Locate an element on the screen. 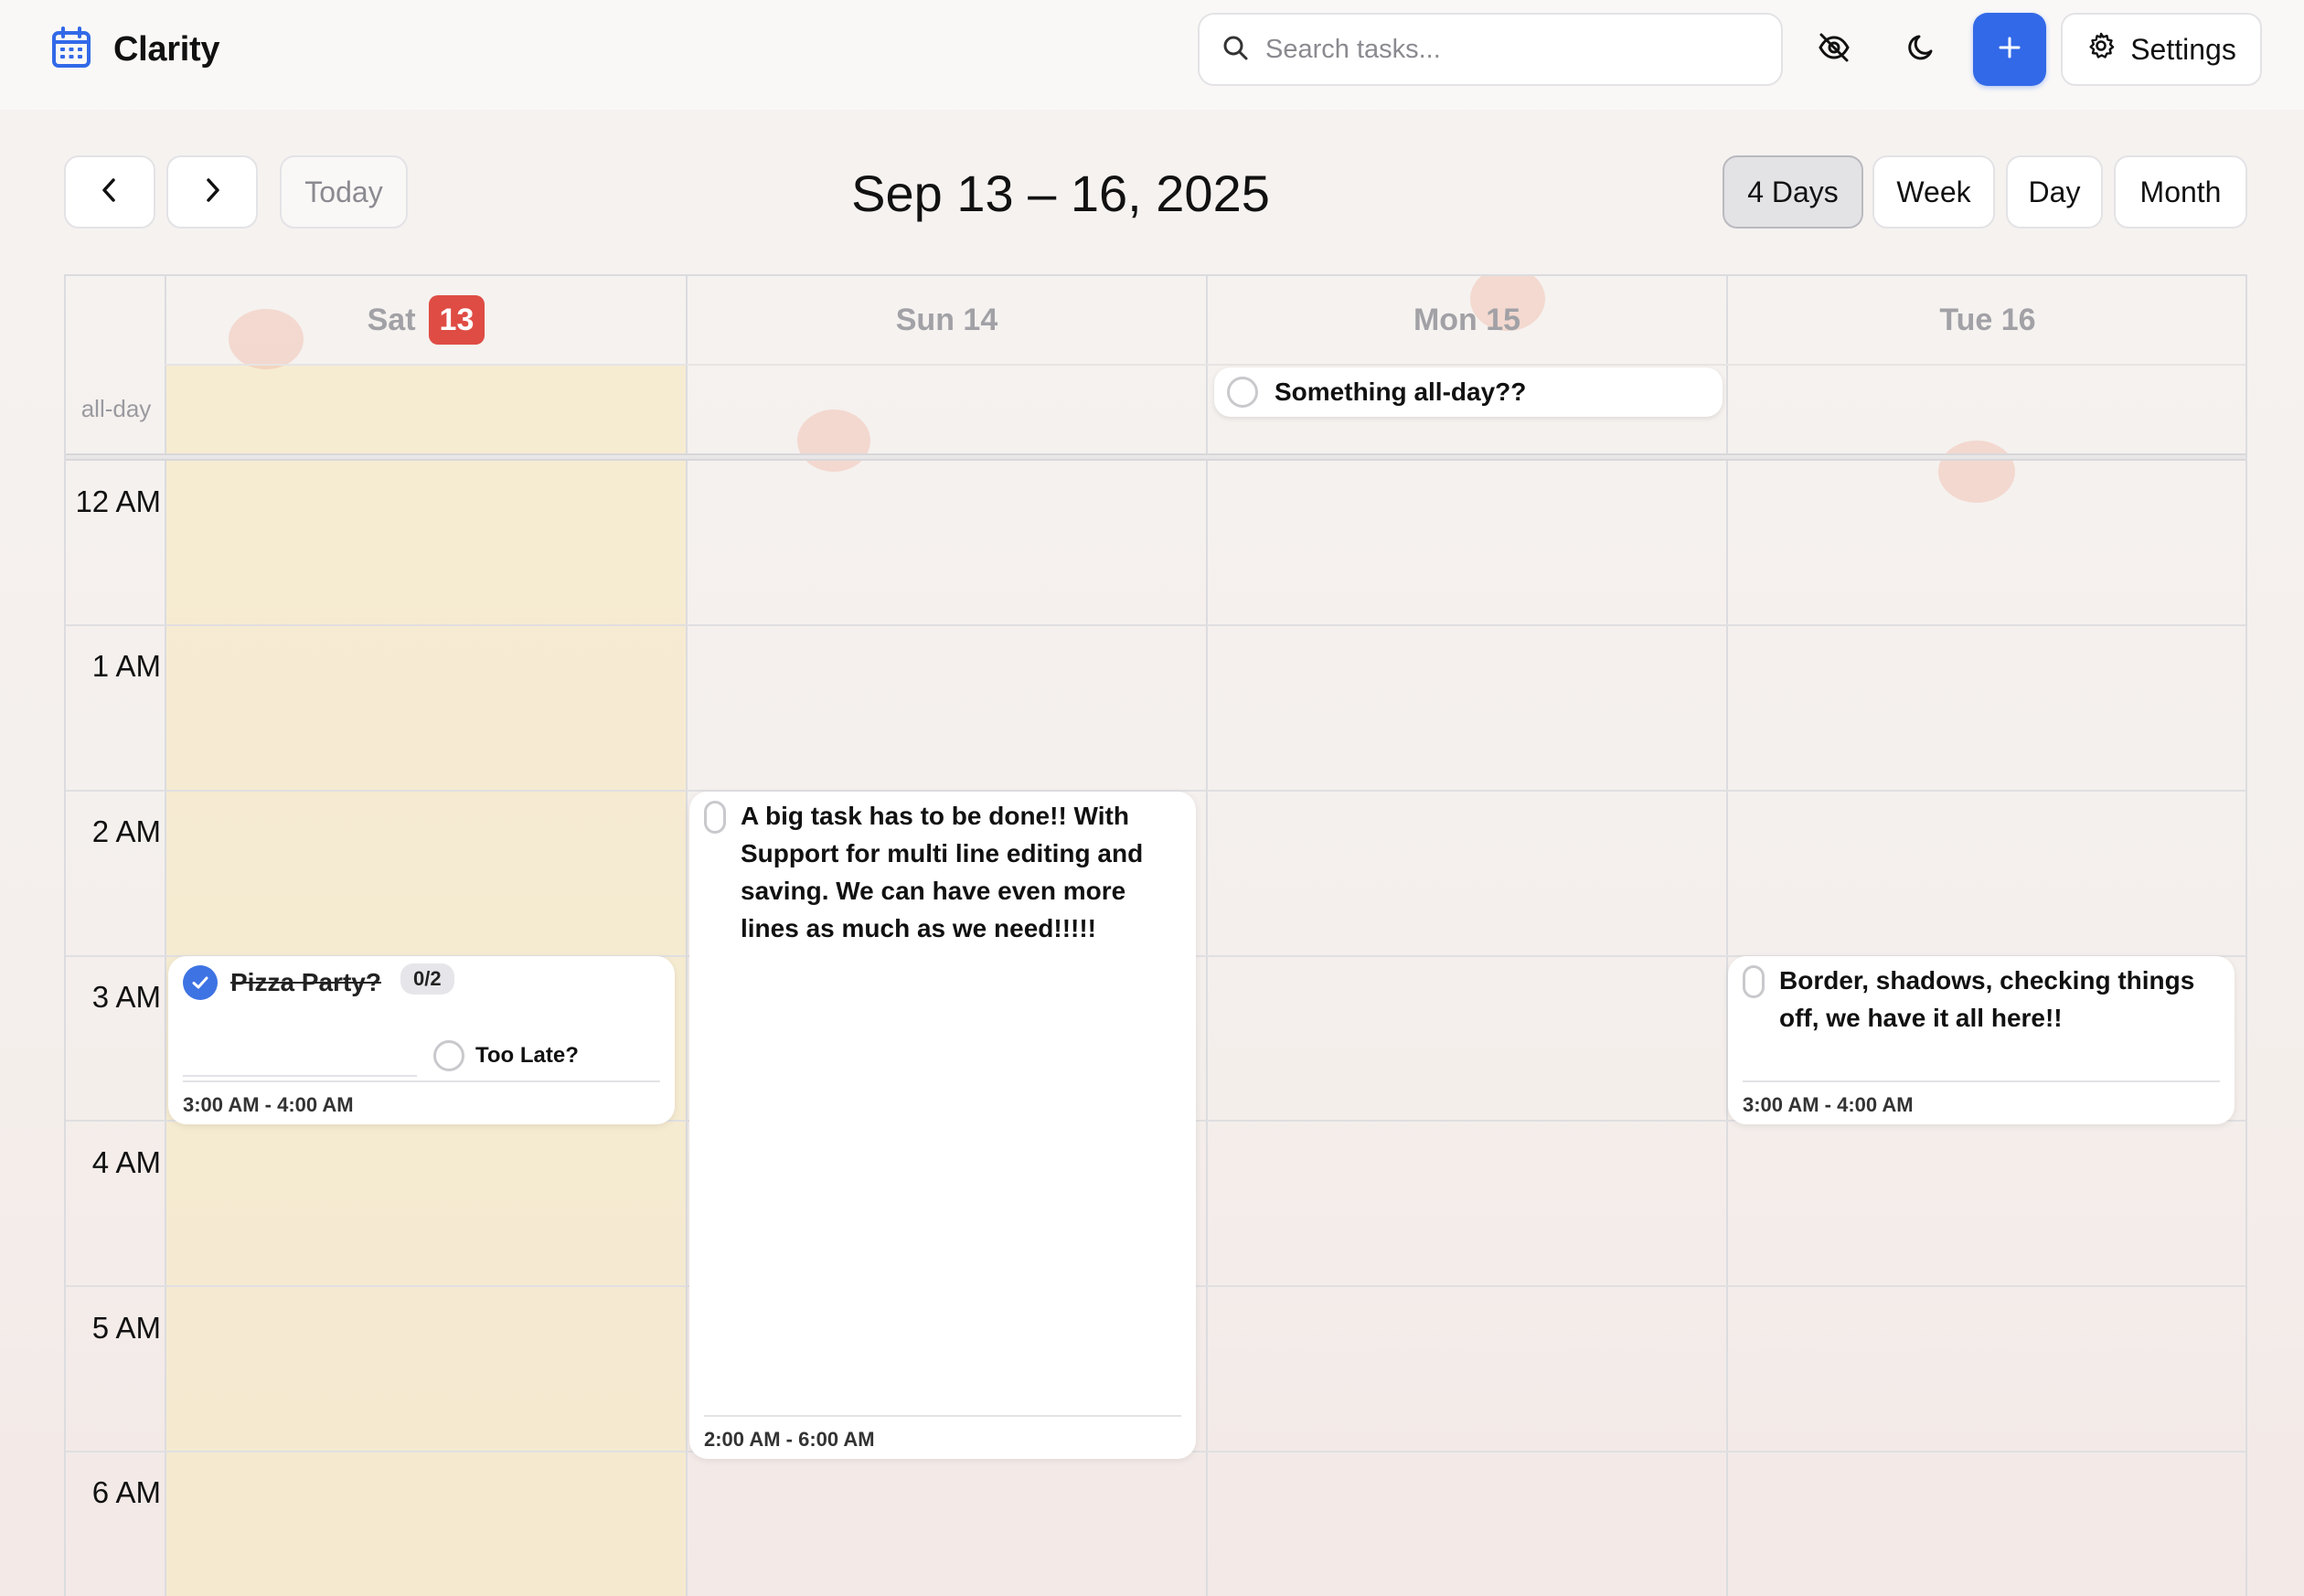 The image size is (2304, 1596). next-button is located at coordinates (212, 192).